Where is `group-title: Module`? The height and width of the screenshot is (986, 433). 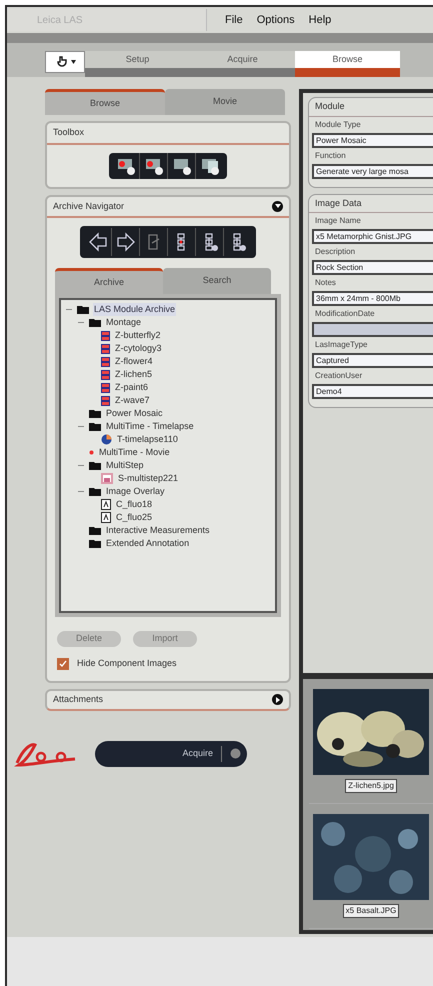 group-title: Module is located at coordinates (371, 107).